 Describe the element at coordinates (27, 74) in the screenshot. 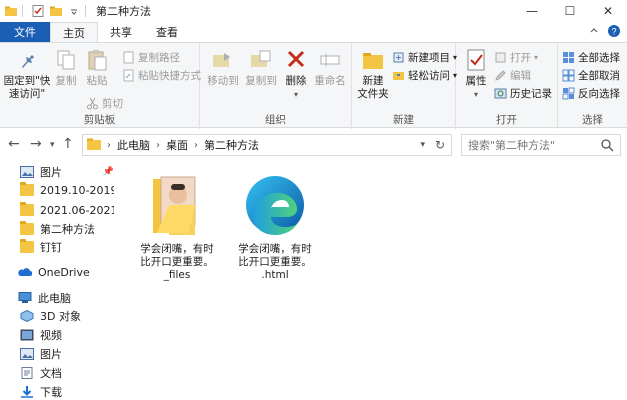

I see `pin-quick-access-button: 固定到"快 速访问"` at that location.